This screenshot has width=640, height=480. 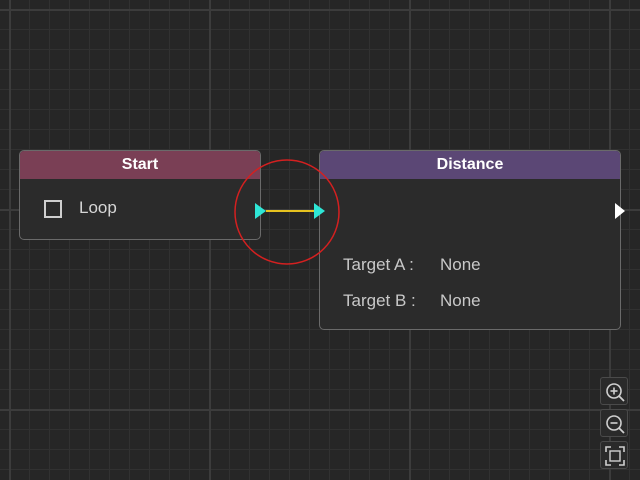 I want to click on distance-node-title: Distance, so click(x=470, y=165).